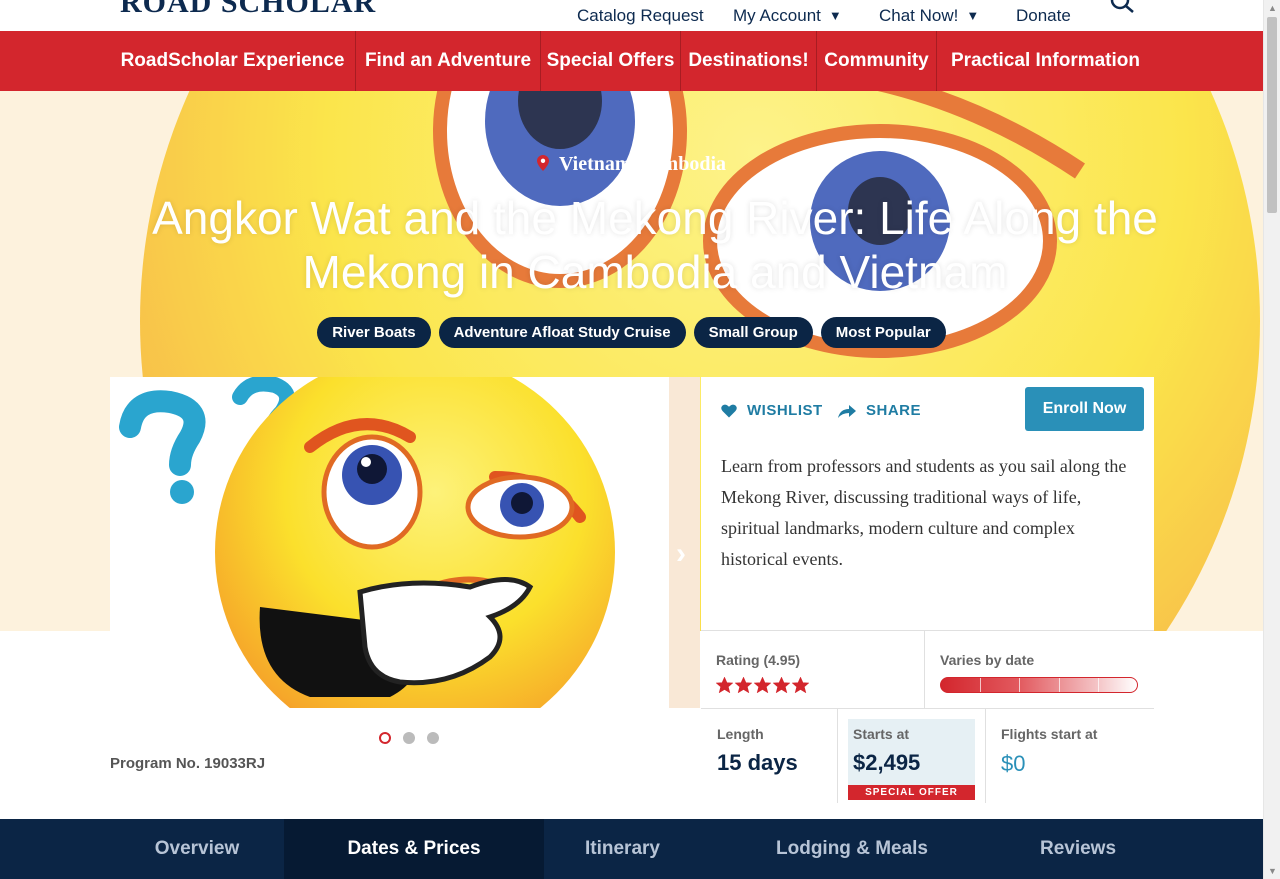  I want to click on tag-small-group: Small Group, so click(753, 332).